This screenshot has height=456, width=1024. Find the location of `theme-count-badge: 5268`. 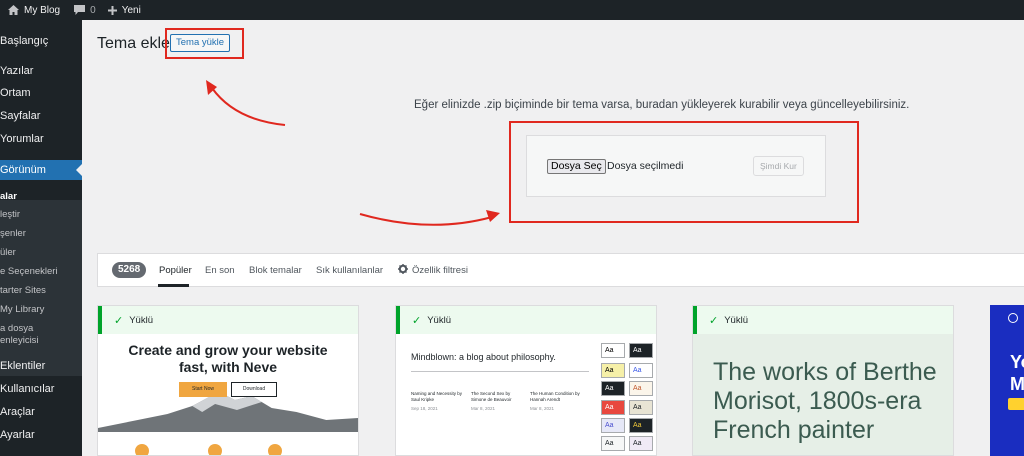

theme-count-badge: 5268 is located at coordinates (129, 270).